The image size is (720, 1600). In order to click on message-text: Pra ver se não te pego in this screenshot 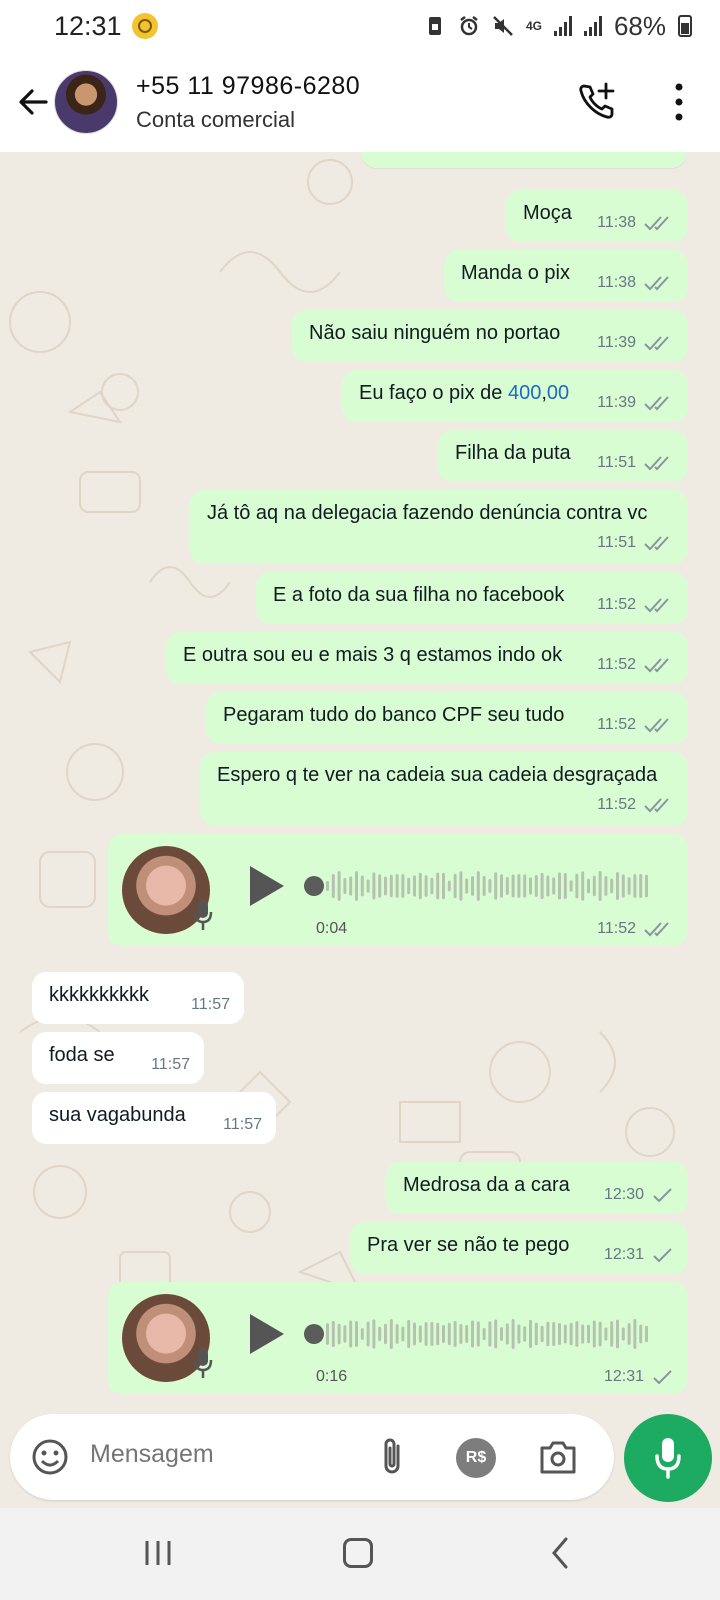, I will do `click(468, 1245)`.